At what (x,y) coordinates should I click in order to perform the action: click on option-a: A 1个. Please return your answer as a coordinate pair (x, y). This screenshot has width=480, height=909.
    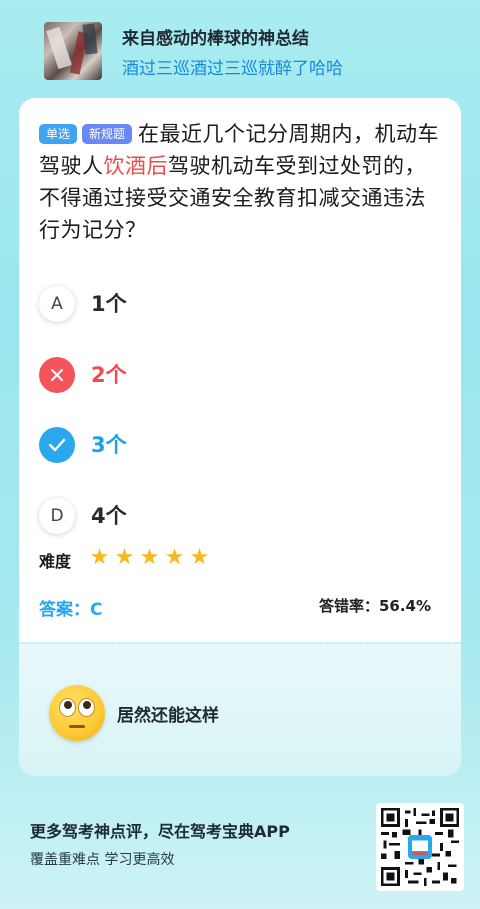
    Looking at the image, I should click on (139, 304).